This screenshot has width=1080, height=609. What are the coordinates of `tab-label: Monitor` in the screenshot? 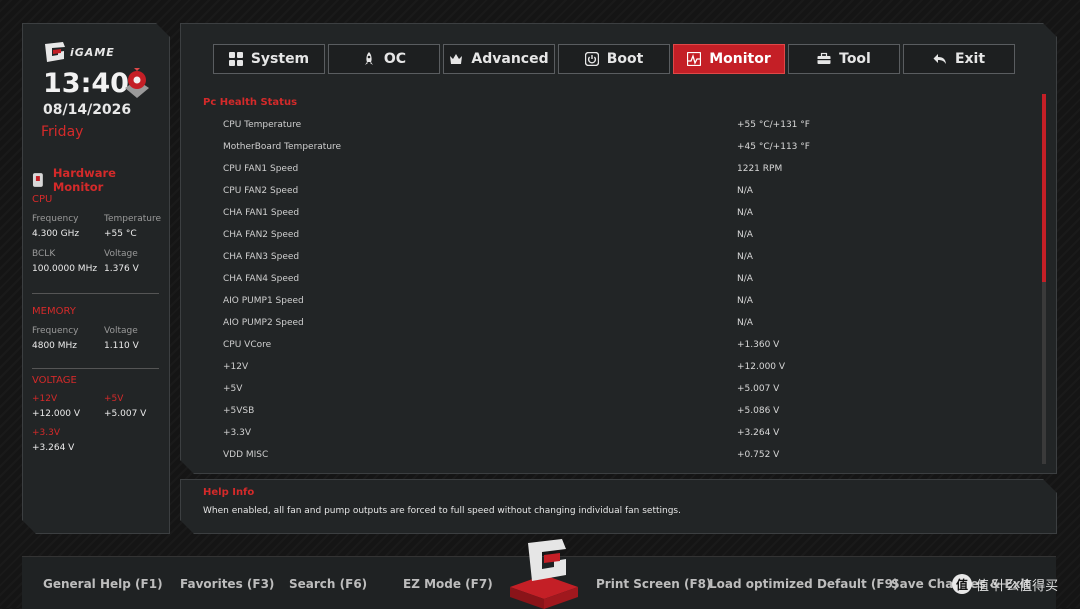 It's located at (740, 59).